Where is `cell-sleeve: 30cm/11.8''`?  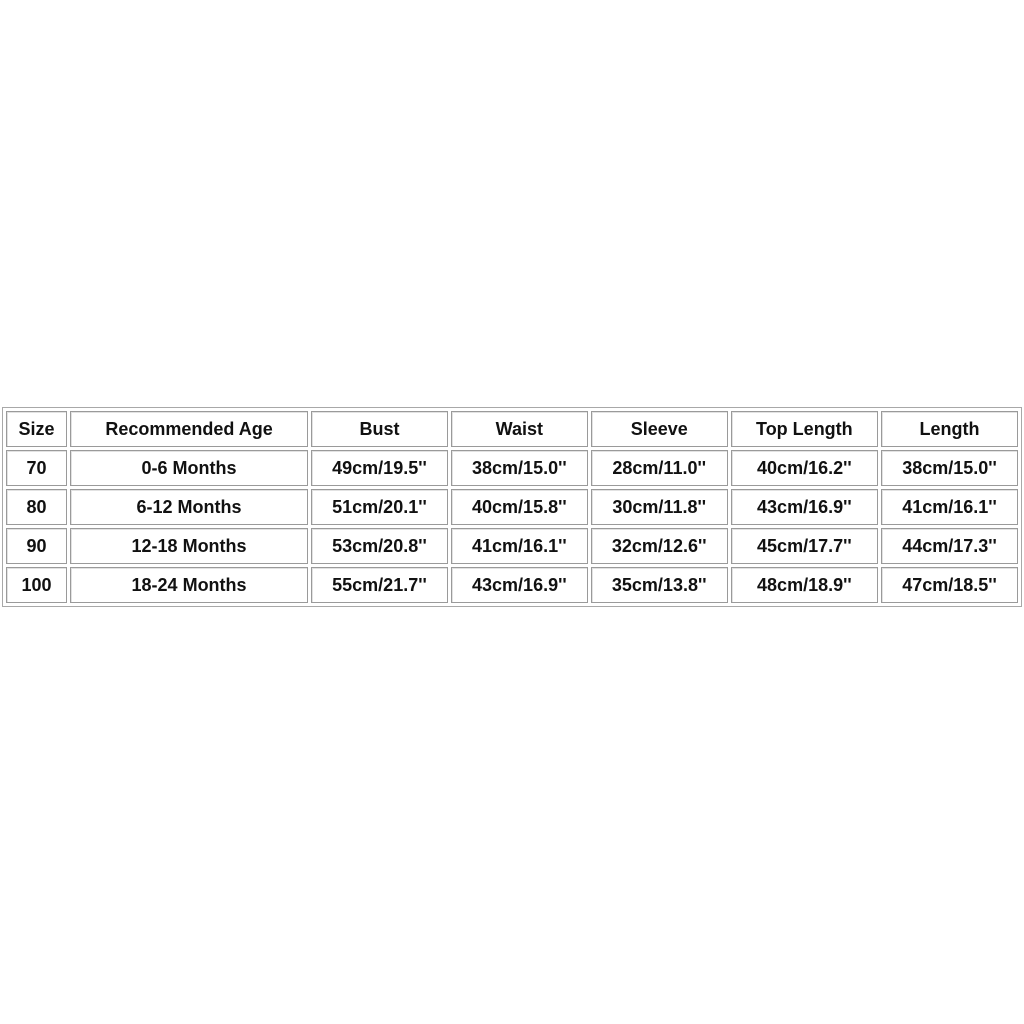 cell-sleeve: 30cm/11.8'' is located at coordinates (659, 507).